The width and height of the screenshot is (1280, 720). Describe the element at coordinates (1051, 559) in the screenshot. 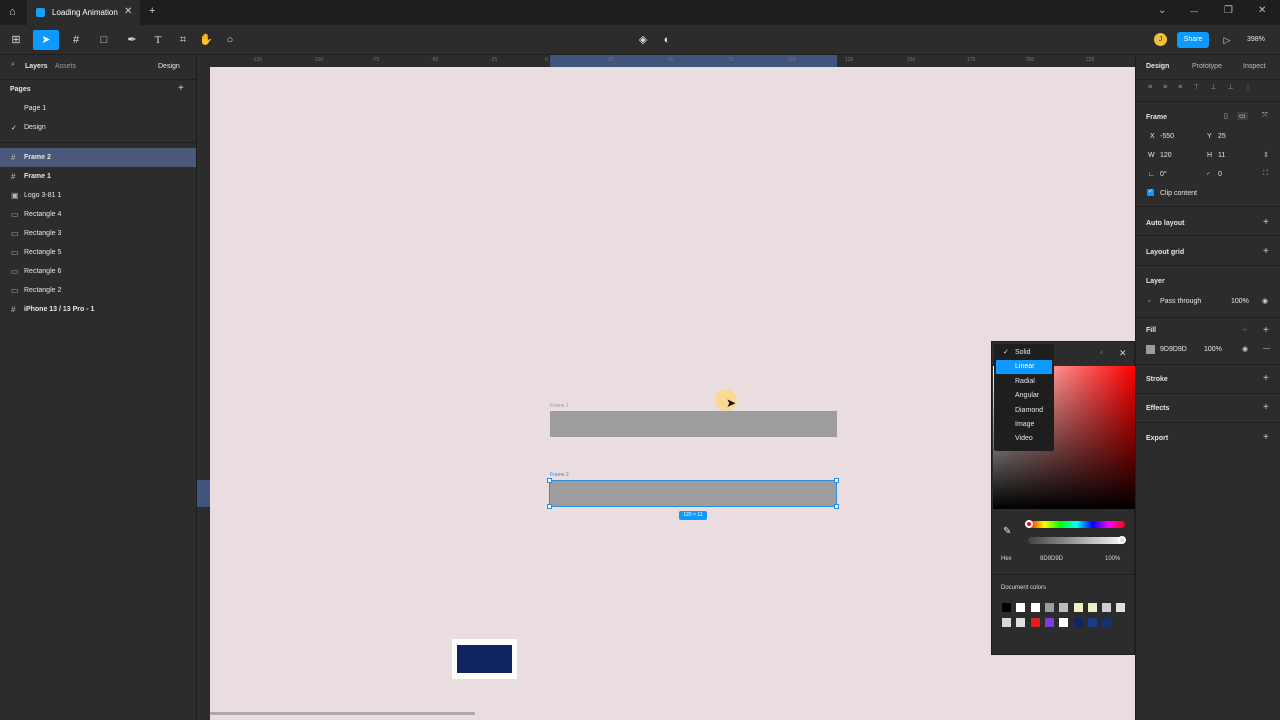

I see `hex-input: 9D9D9D` at that location.